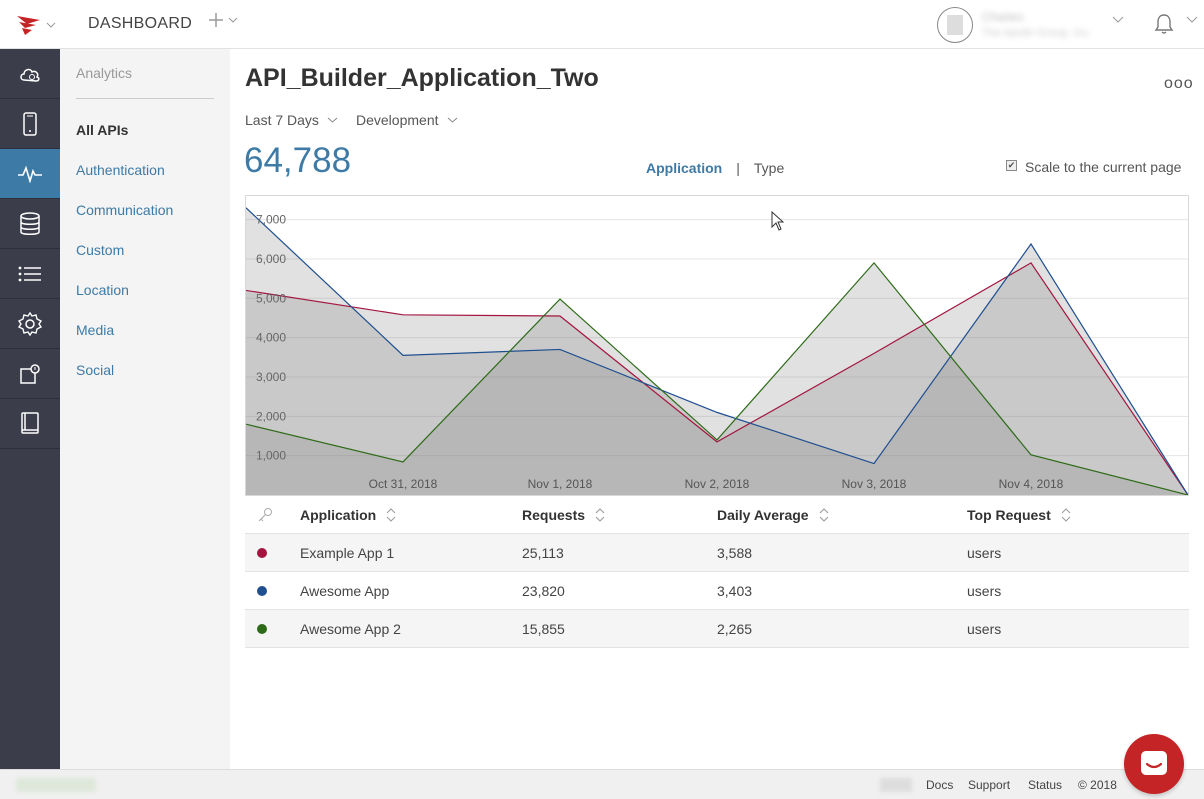 The width and height of the screenshot is (1204, 799). Describe the element at coordinates (95, 370) in the screenshot. I see `subnav-item-social: Social` at that location.